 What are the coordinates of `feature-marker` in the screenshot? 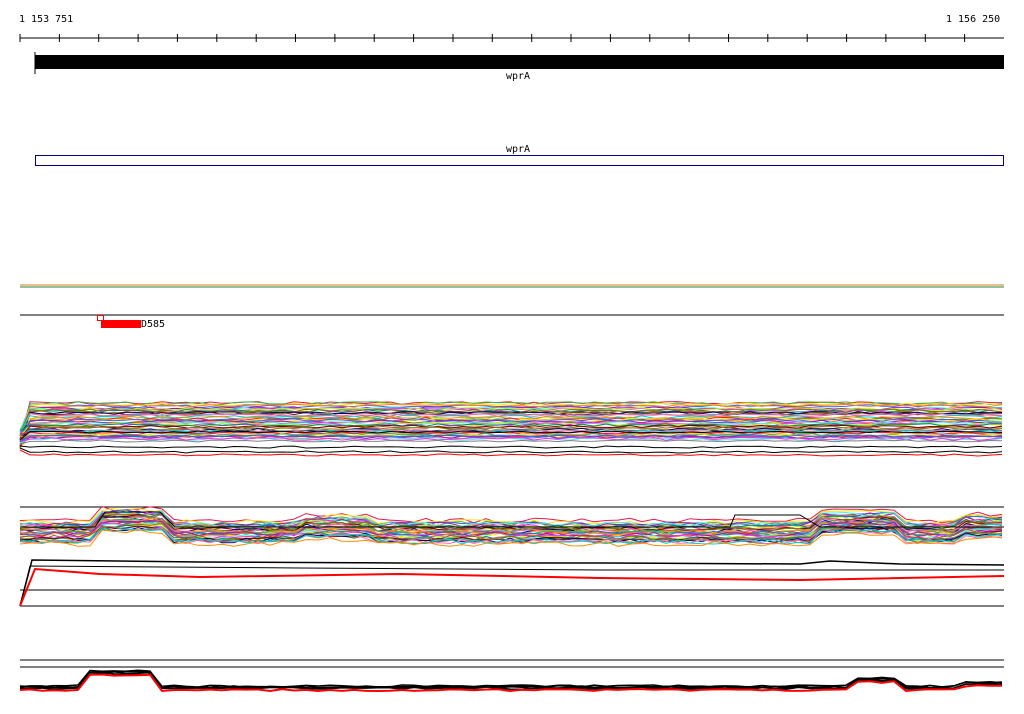 It's located at (100, 318).